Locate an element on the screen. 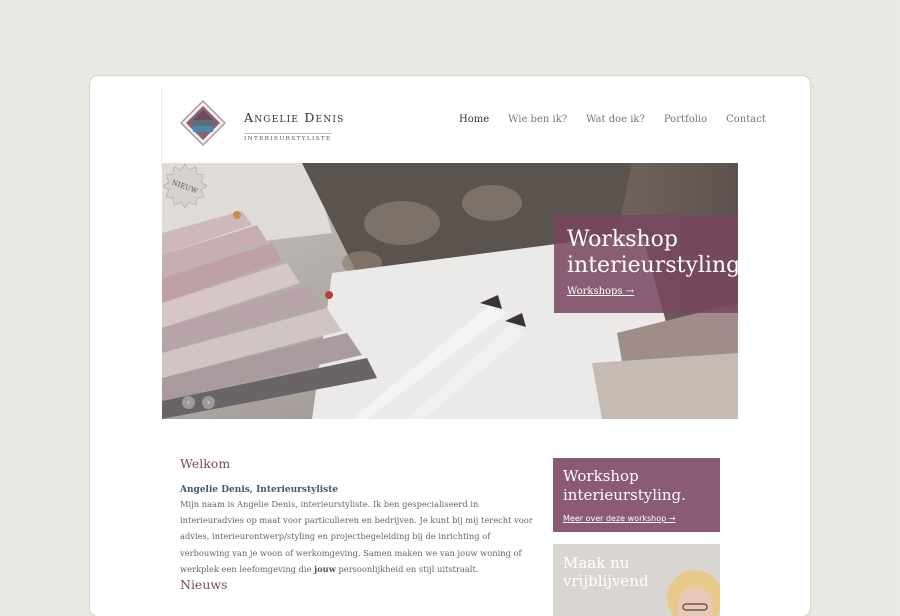 Image resolution: width=900 pixels, height=616 pixels. sidebar-promo-title-1: Workshop is located at coordinates (601, 476).